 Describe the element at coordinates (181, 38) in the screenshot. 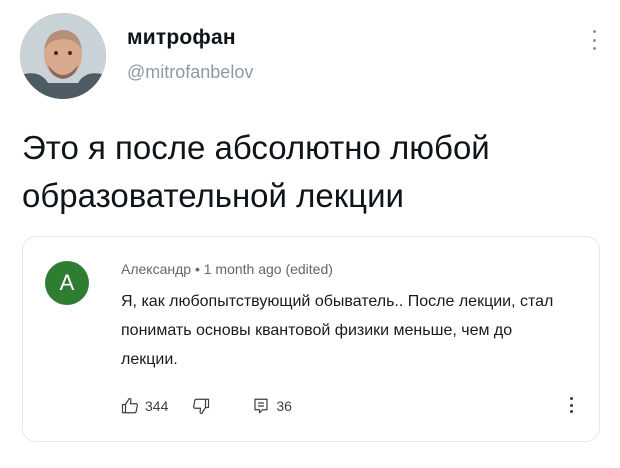

I see `author-display-name: митрофан` at that location.